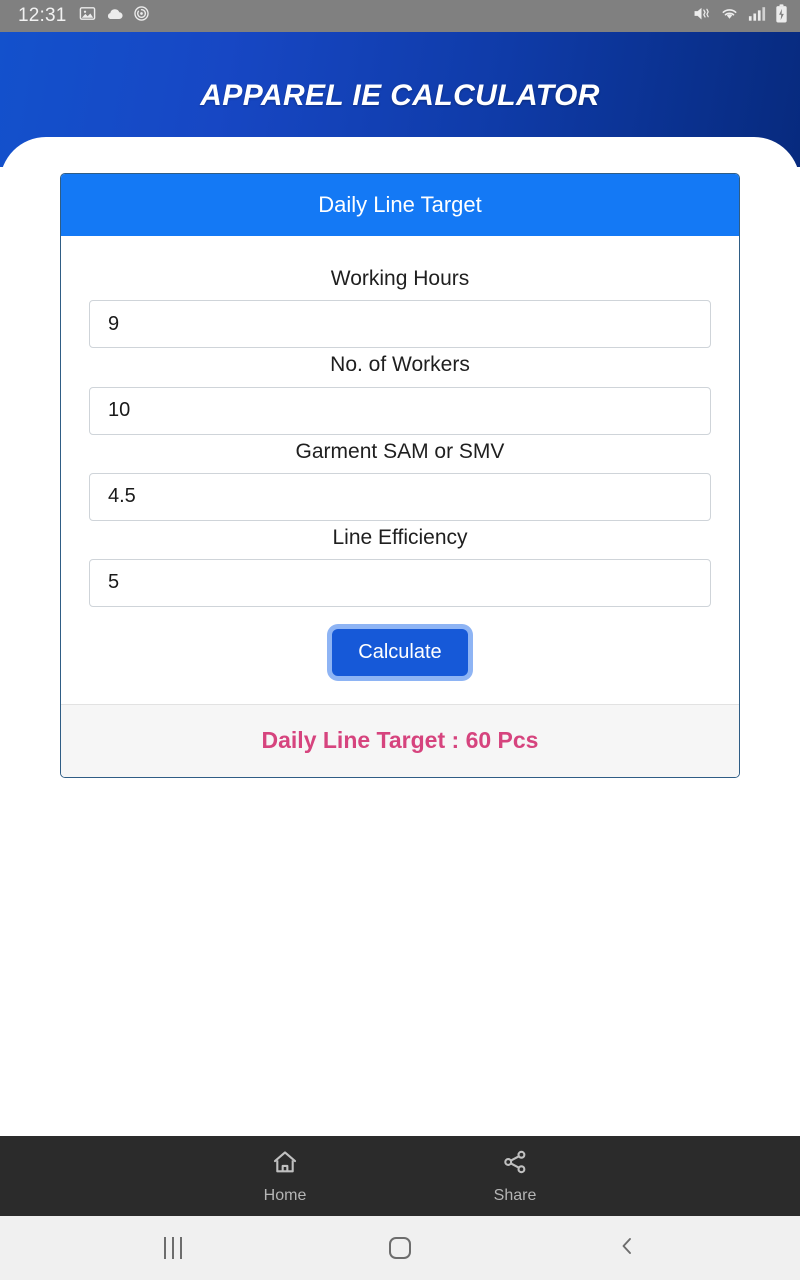  I want to click on status-bar-right, so click(740, 16).